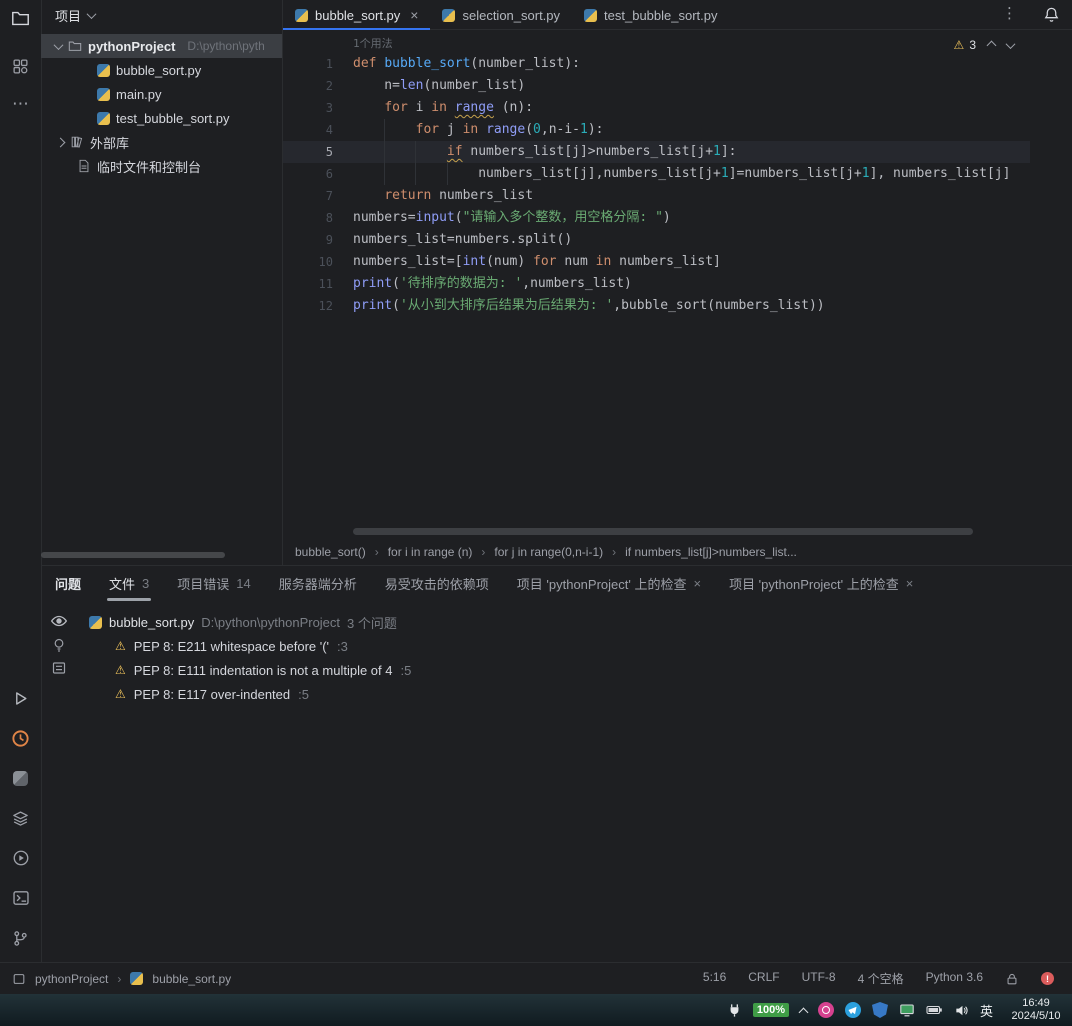  I want to click on breadcrumb-item: bubble_sort(), so click(330, 552).